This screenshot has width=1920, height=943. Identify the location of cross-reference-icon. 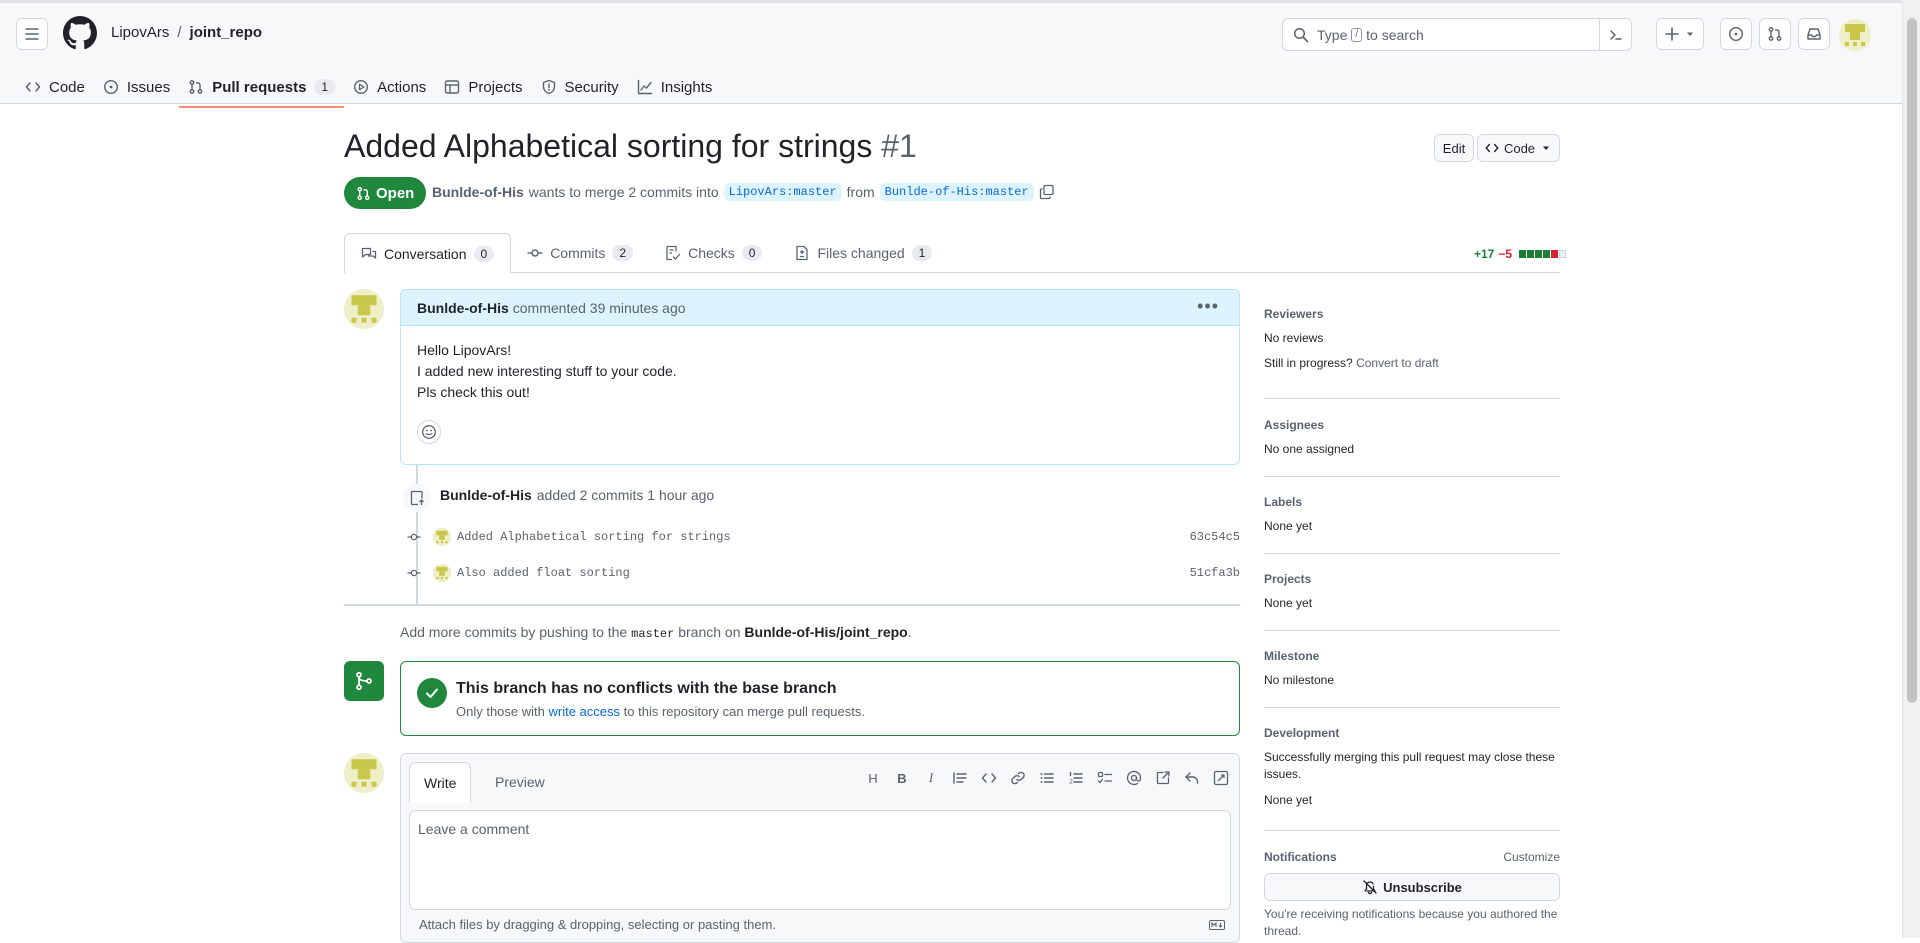
(1163, 778).